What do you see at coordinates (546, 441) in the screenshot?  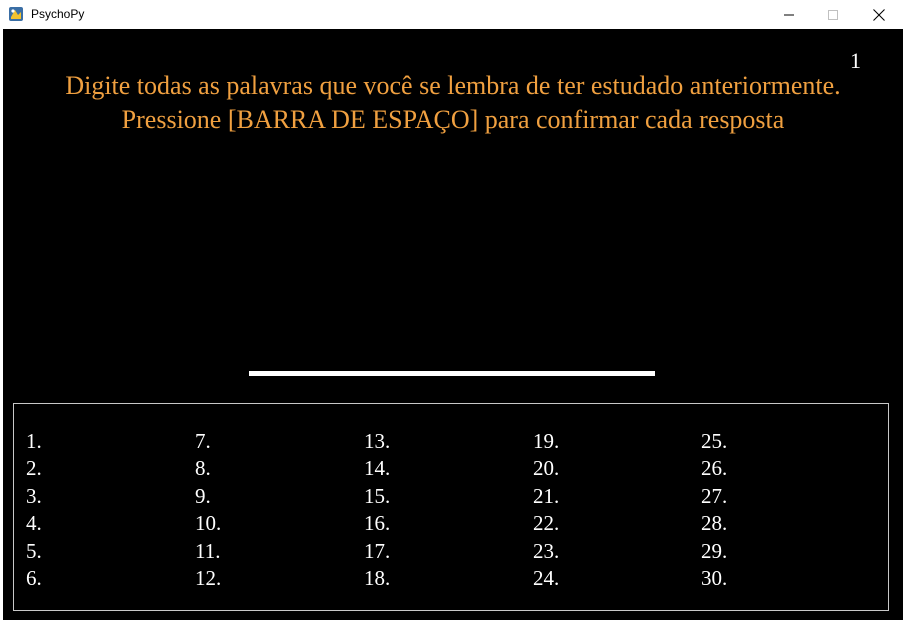 I see `answer-slot: 19.` at bounding box center [546, 441].